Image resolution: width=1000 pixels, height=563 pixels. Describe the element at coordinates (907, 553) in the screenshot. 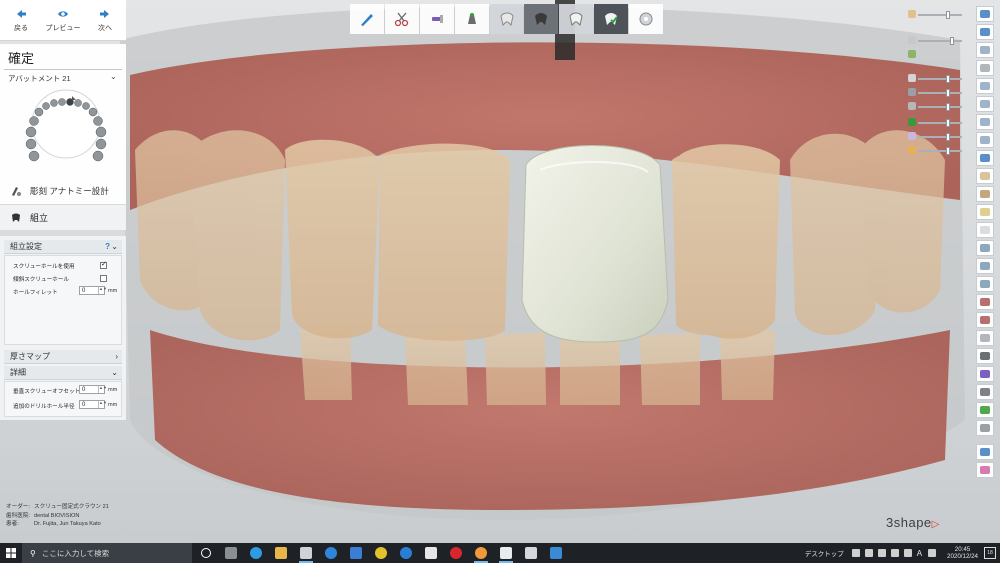

I see `display-icon` at that location.